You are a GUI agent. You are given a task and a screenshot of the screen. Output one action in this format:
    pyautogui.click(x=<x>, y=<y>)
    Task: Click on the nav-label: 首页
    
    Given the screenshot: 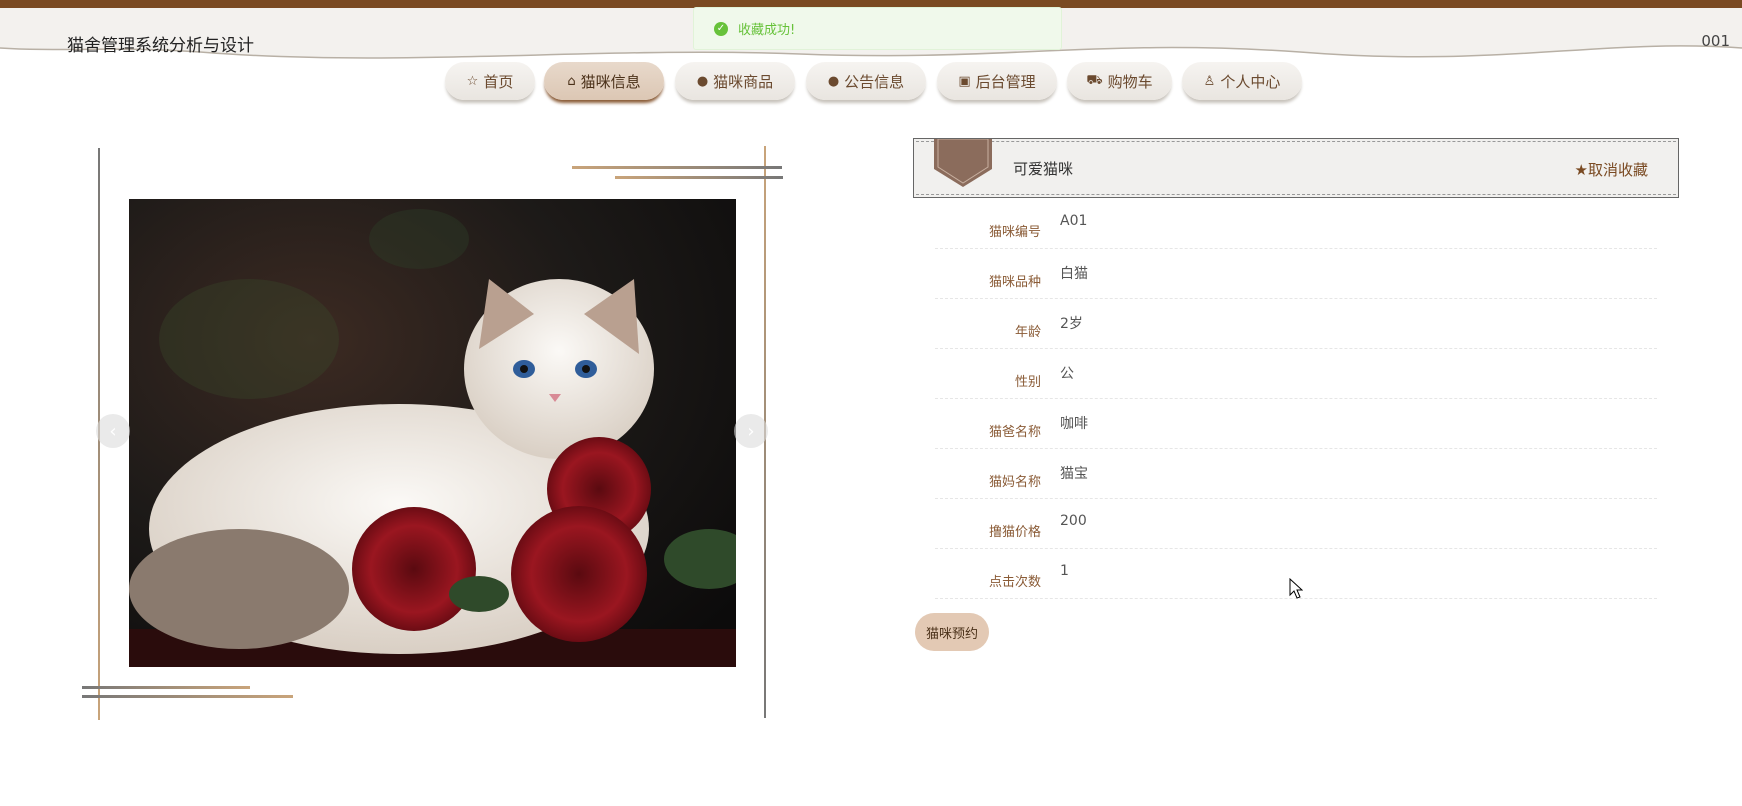 What is the action you would take?
    pyautogui.click(x=498, y=81)
    